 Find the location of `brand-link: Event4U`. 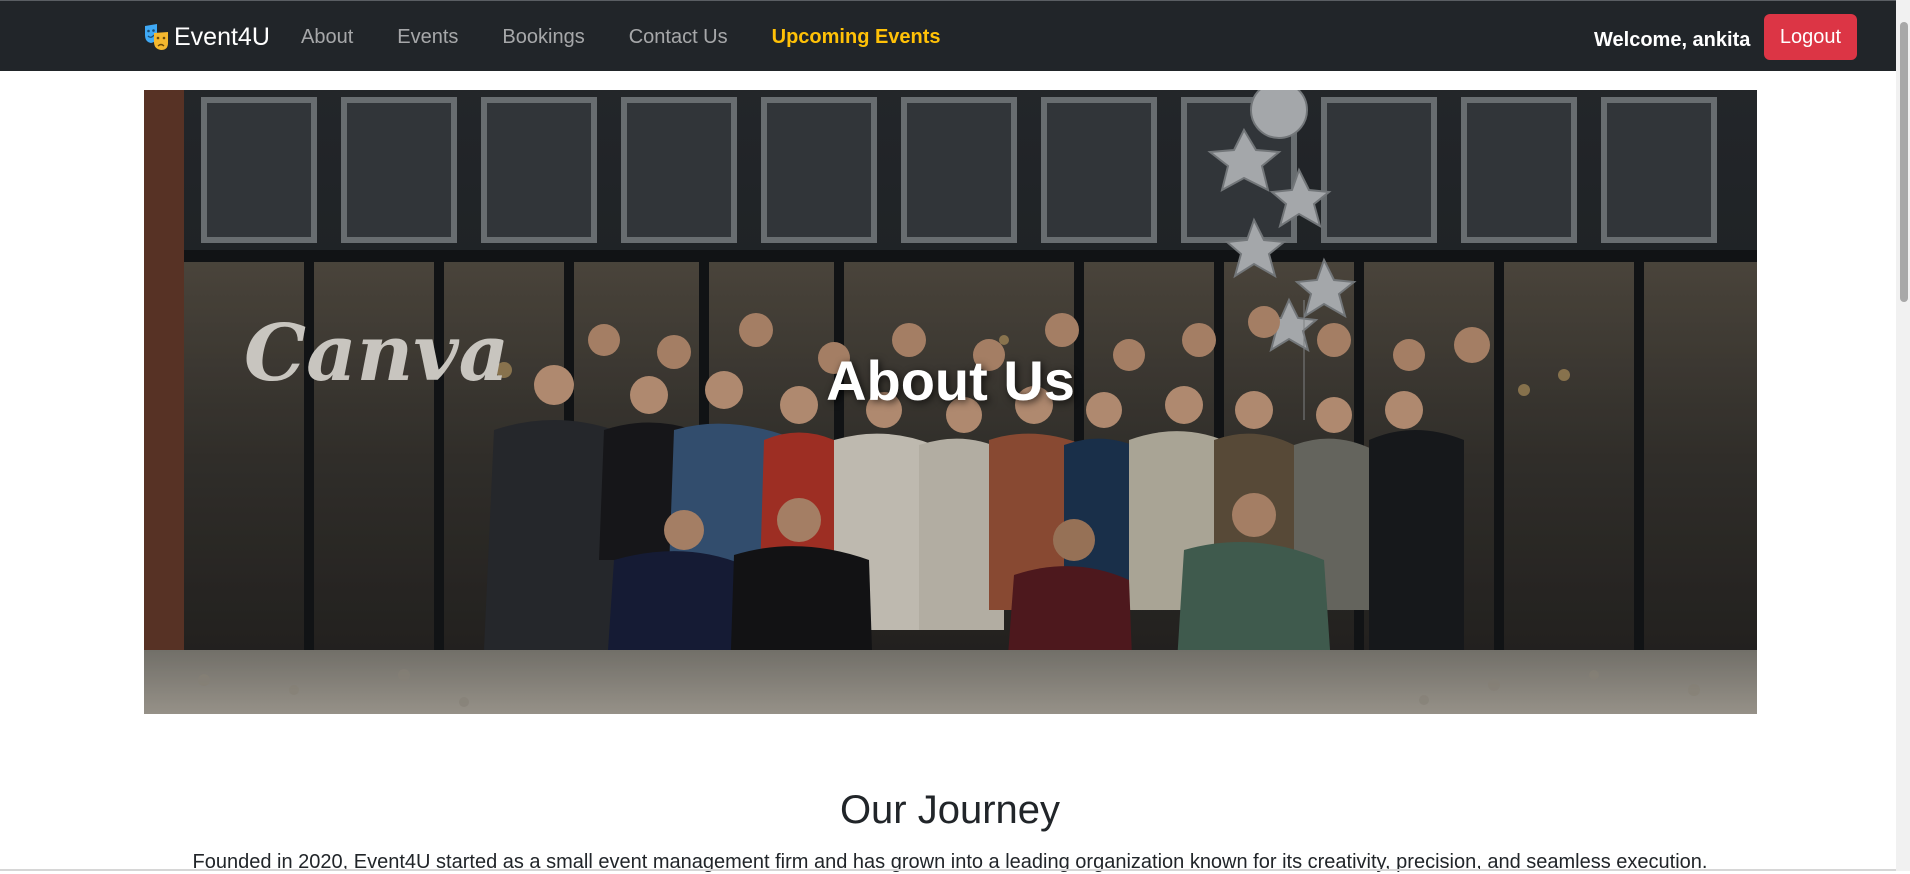

brand-link: Event4U is located at coordinates (207, 37).